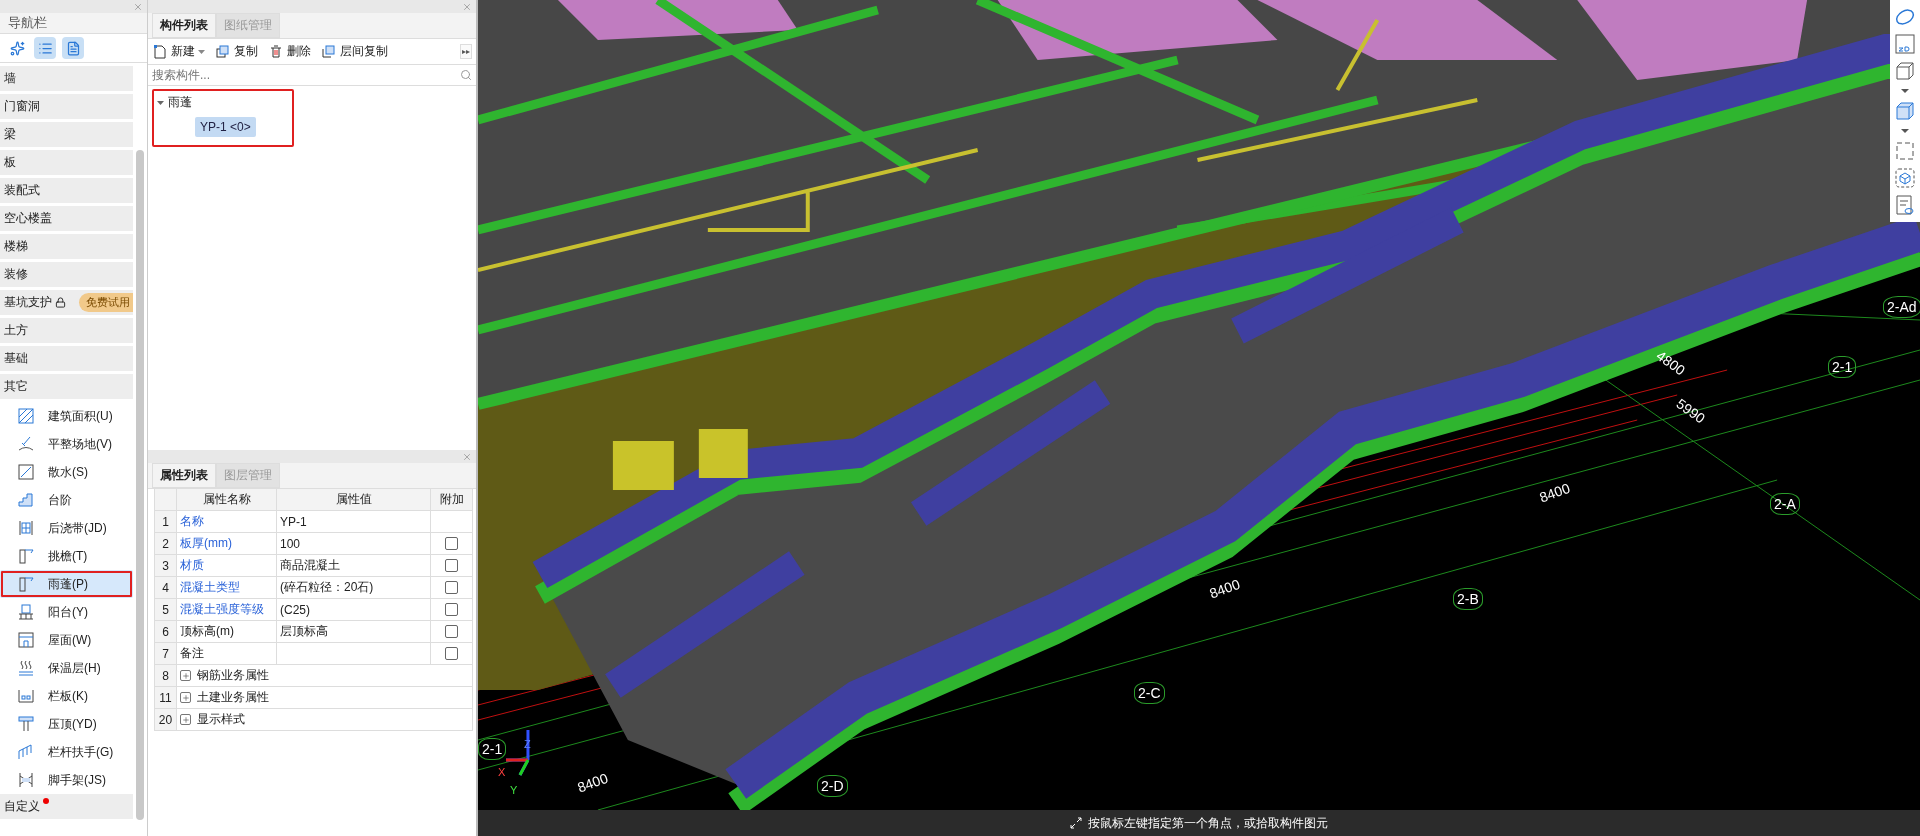  Describe the element at coordinates (66, 472) in the screenshot. I see `nav-item: 散水(S)` at that location.